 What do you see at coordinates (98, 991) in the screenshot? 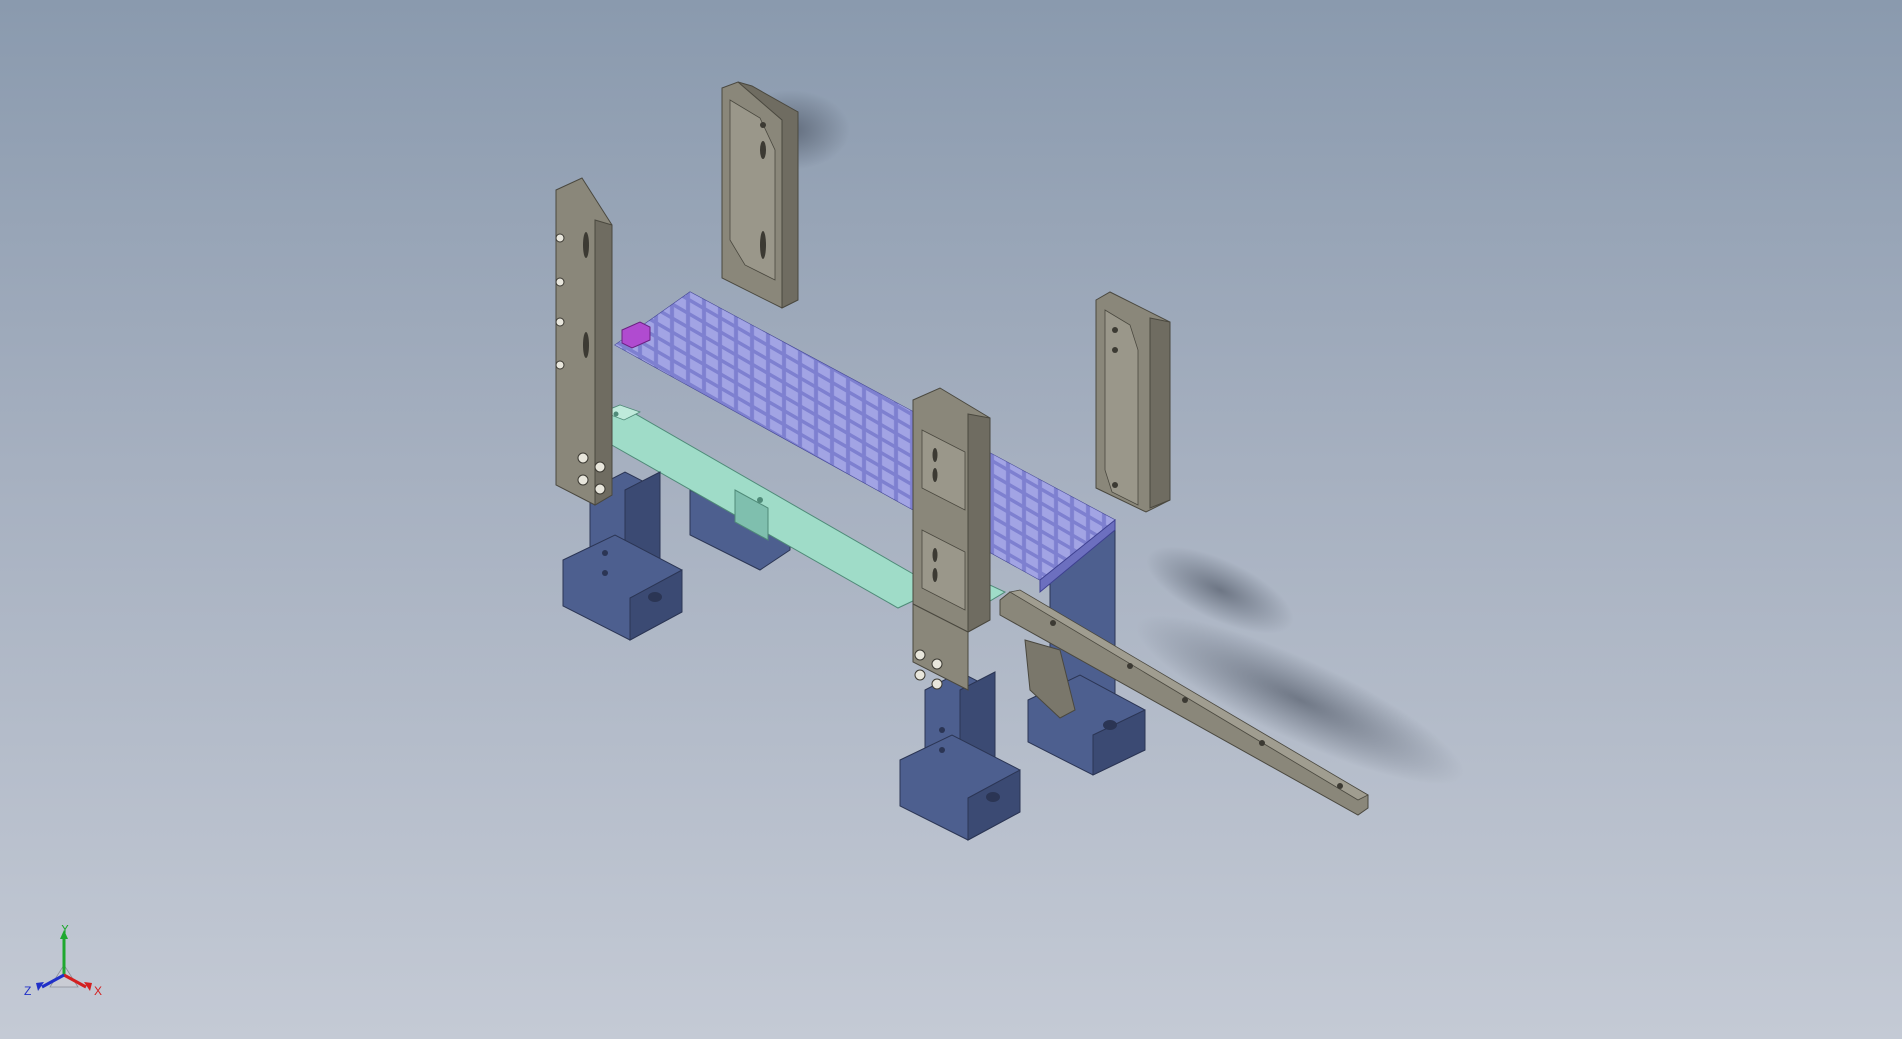
I see `x-label: X` at bounding box center [98, 991].